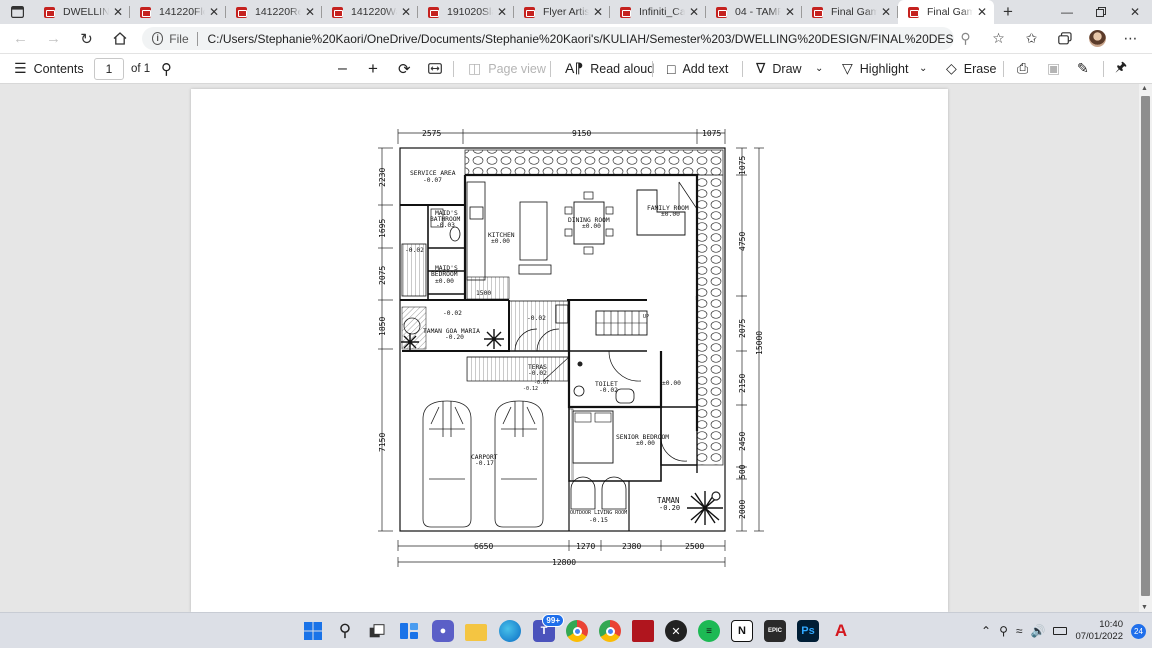  What do you see at coordinates (1101, 12) in the screenshot?
I see `restore-button` at bounding box center [1101, 12].